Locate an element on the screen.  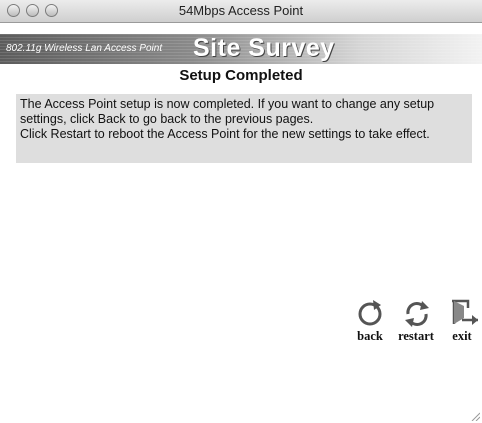
back-label: back is located at coordinates (370, 336).